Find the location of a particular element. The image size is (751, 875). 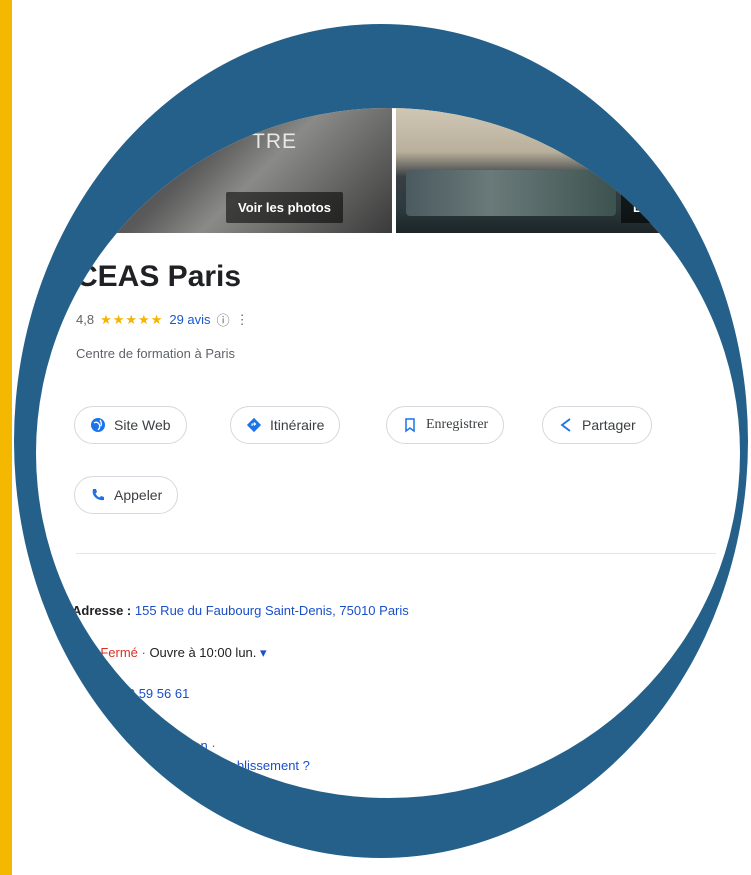

exterior-photos-button: Ex is located at coordinates (641, 207).